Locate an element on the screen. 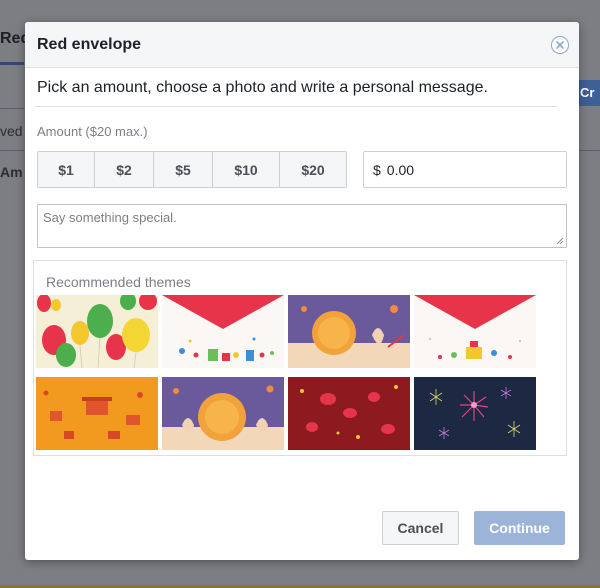 This screenshot has height=588, width=600. intro-divider is located at coordinates (296, 106).